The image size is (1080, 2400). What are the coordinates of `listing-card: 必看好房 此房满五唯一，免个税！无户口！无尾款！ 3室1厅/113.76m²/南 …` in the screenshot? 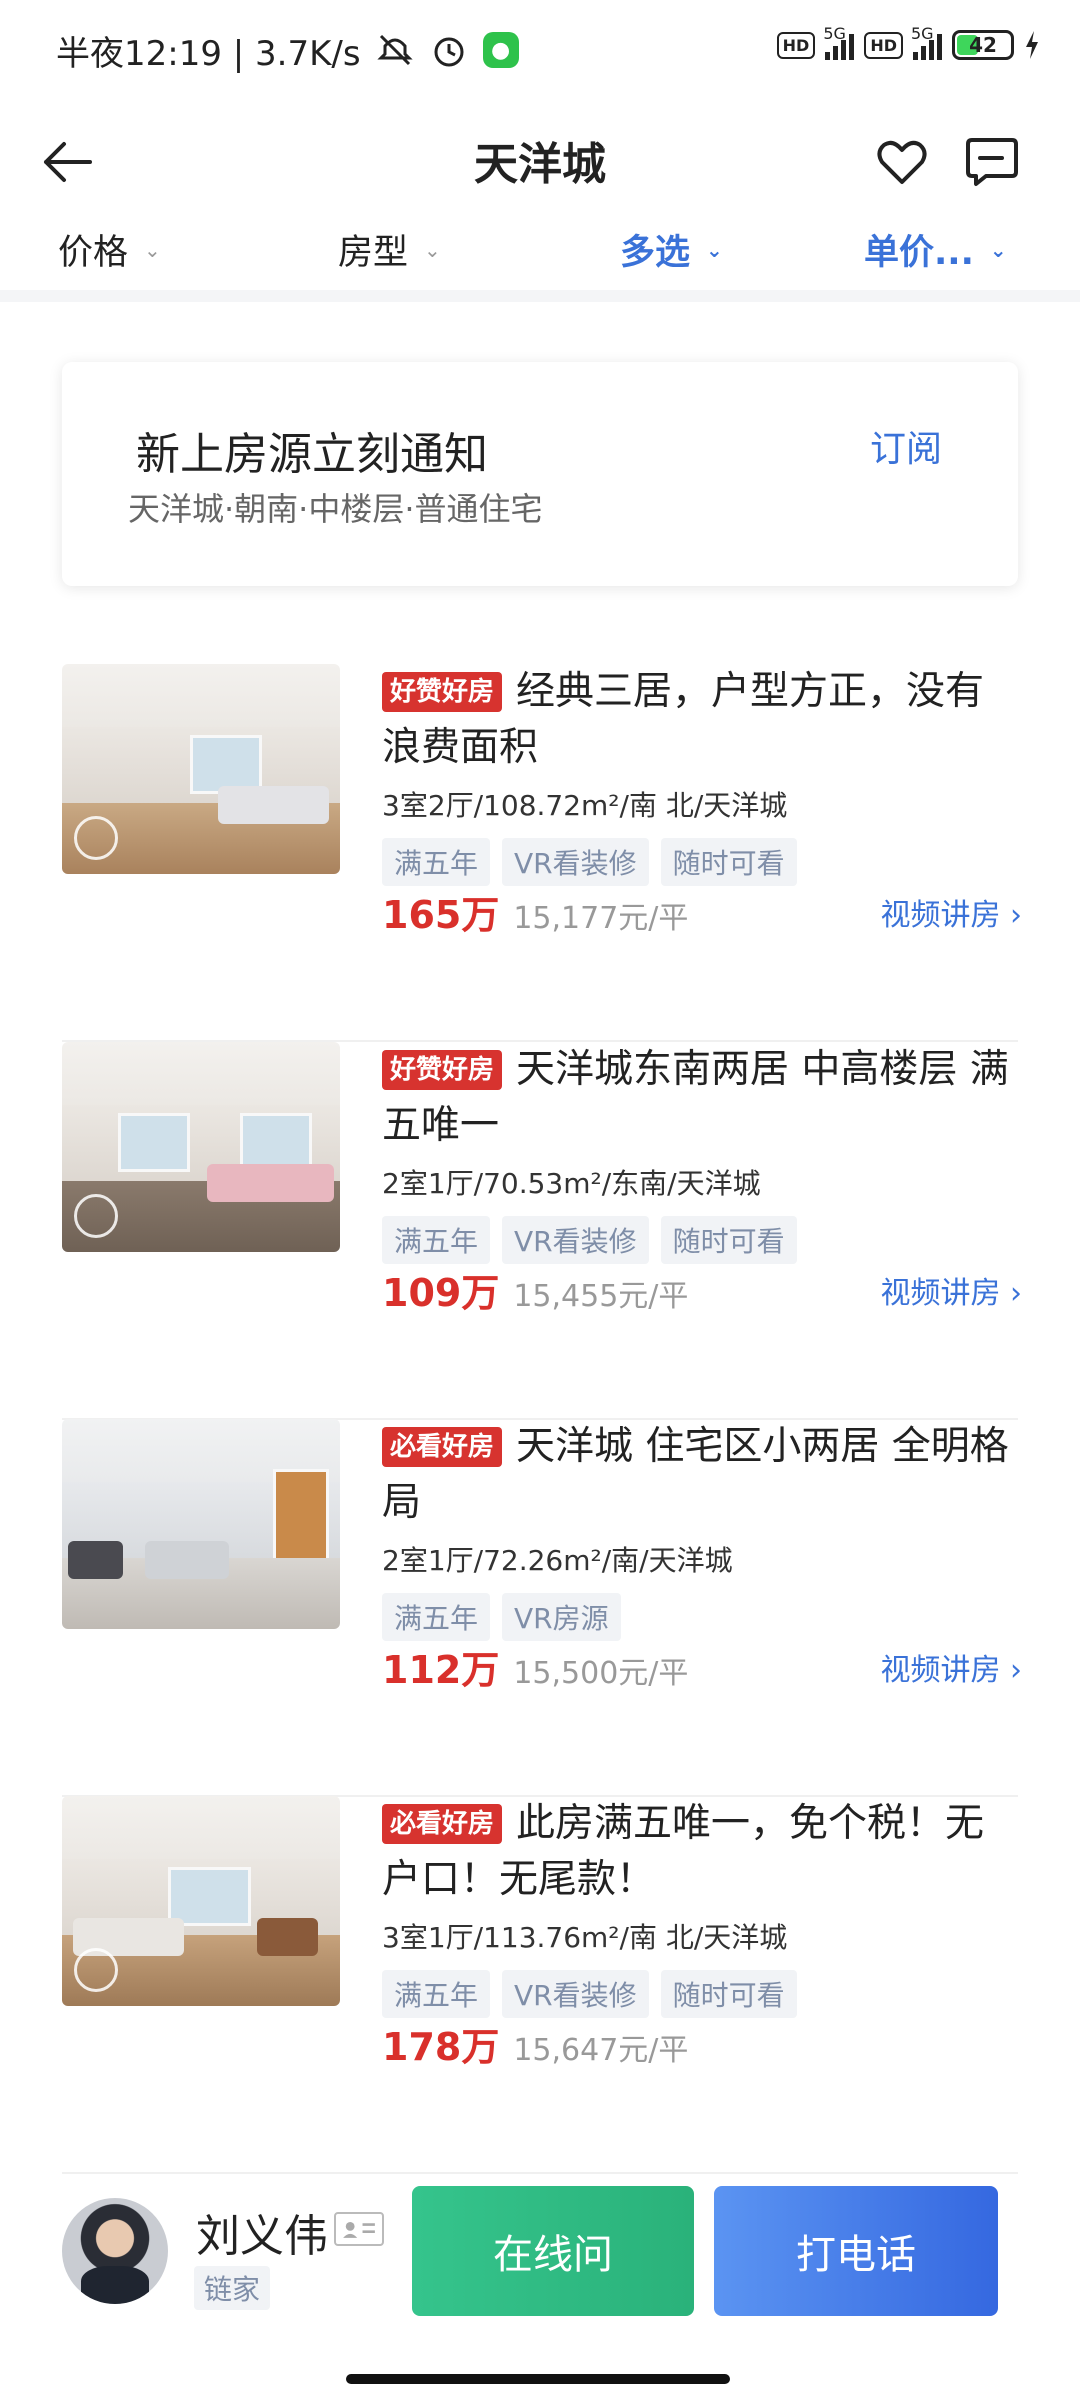 It's located at (540, 1985).